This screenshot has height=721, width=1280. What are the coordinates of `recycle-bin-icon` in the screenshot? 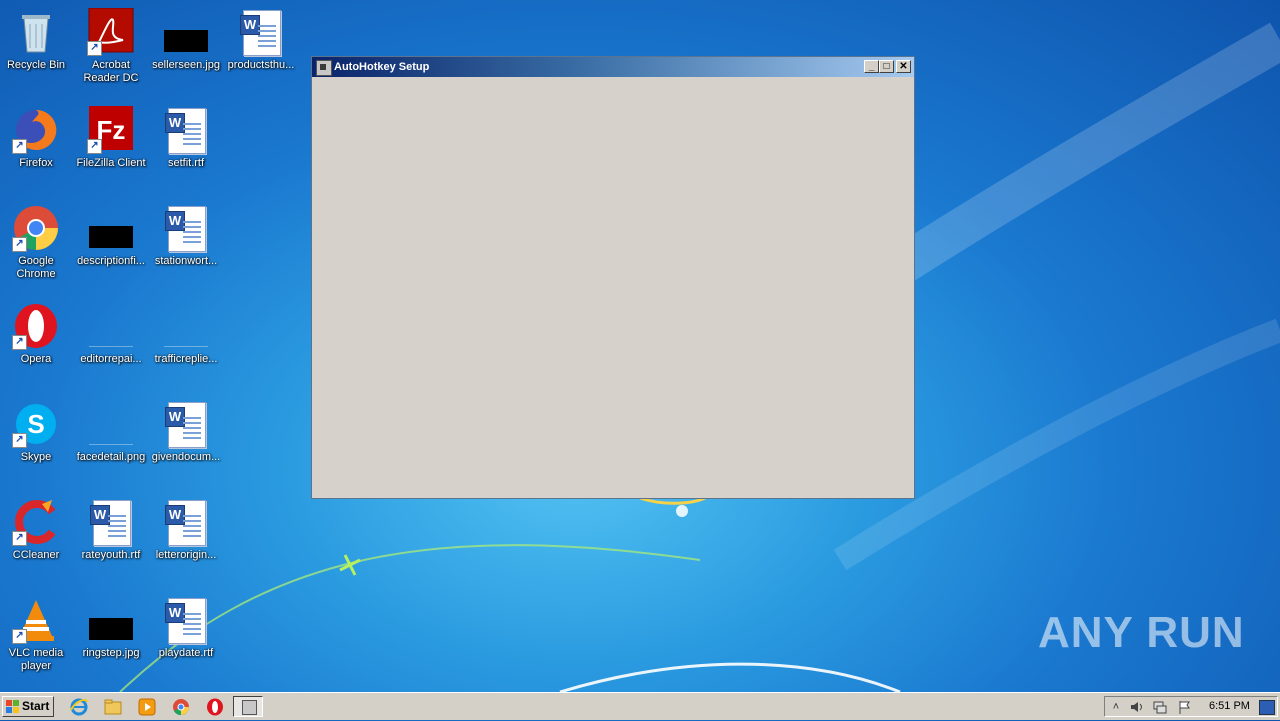 It's located at (36, 32).